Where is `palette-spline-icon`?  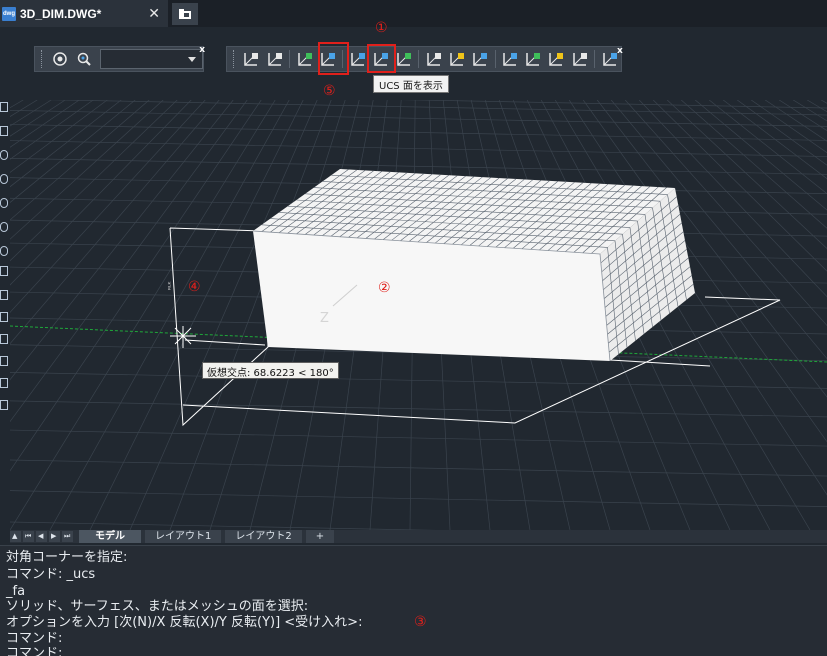
palette-spline-icon is located at coordinates (4, 227).